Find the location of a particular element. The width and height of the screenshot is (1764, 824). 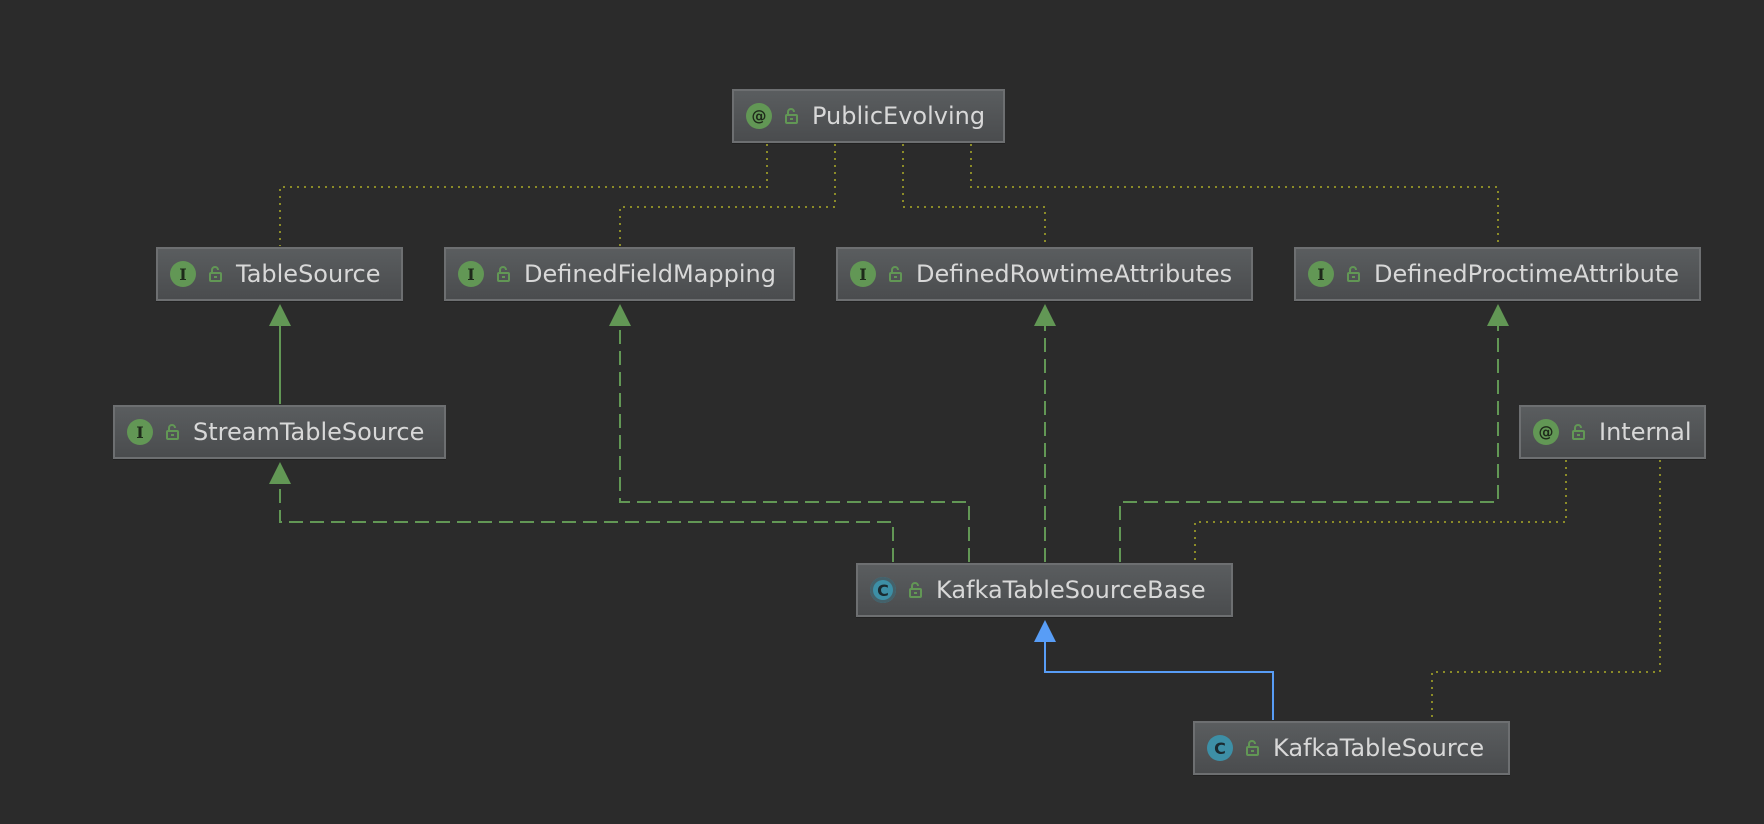

node-label: DefinedFieldMapping is located at coordinates (650, 274).